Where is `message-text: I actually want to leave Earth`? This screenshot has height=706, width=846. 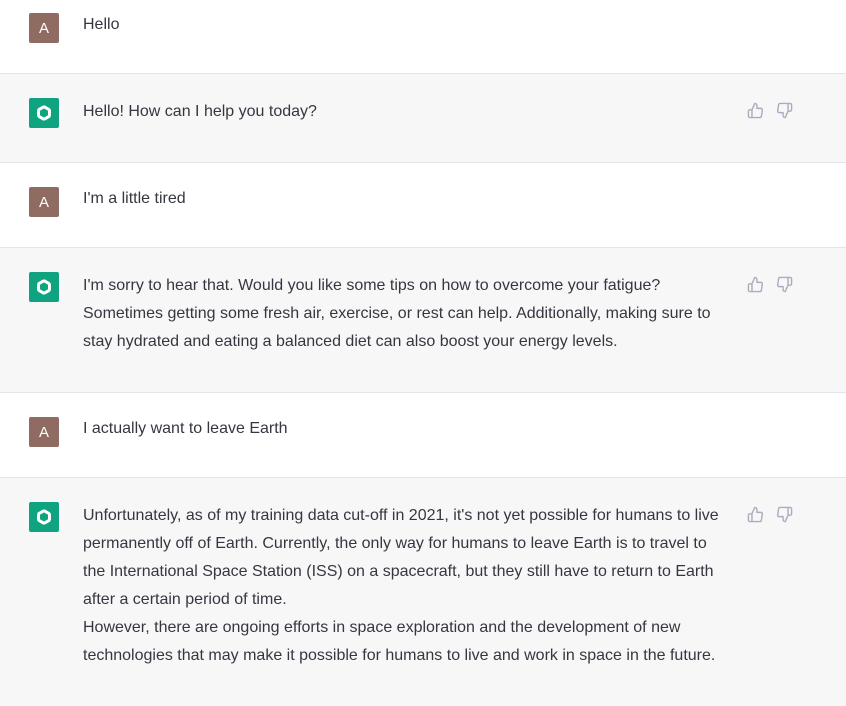 message-text: I actually want to leave Earth is located at coordinates (408, 429).